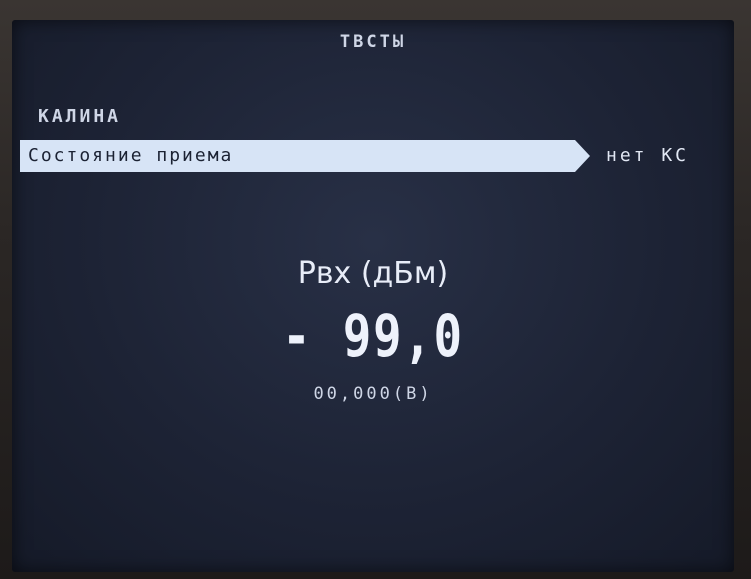  What do you see at coordinates (131, 155) in the screenshot?
I see `menu-item-label: Состояние приема` at bounding box center [131, 155].